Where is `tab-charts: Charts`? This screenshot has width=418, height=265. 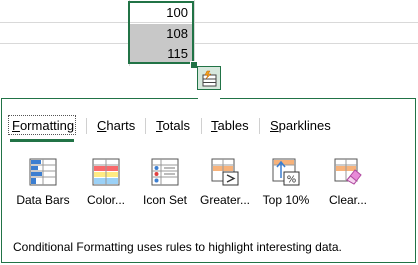
tab-charts: Charts is located at coordinates (116, 125).